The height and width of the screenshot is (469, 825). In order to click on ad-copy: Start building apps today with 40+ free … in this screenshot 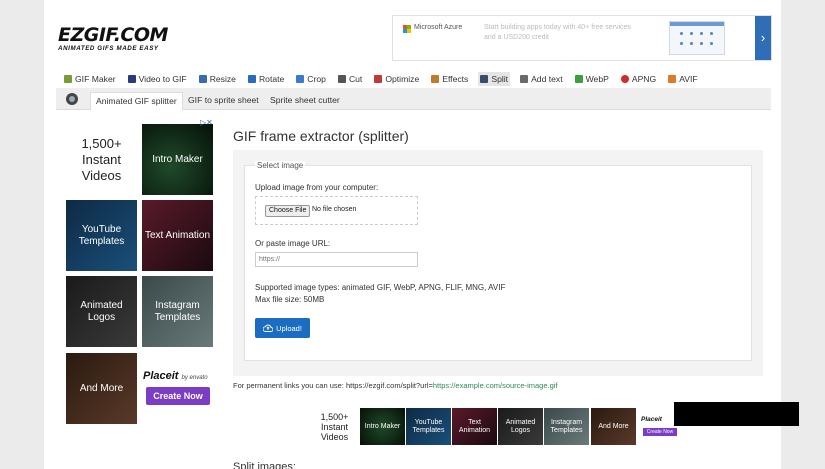, I will do `click(557, 32)`.